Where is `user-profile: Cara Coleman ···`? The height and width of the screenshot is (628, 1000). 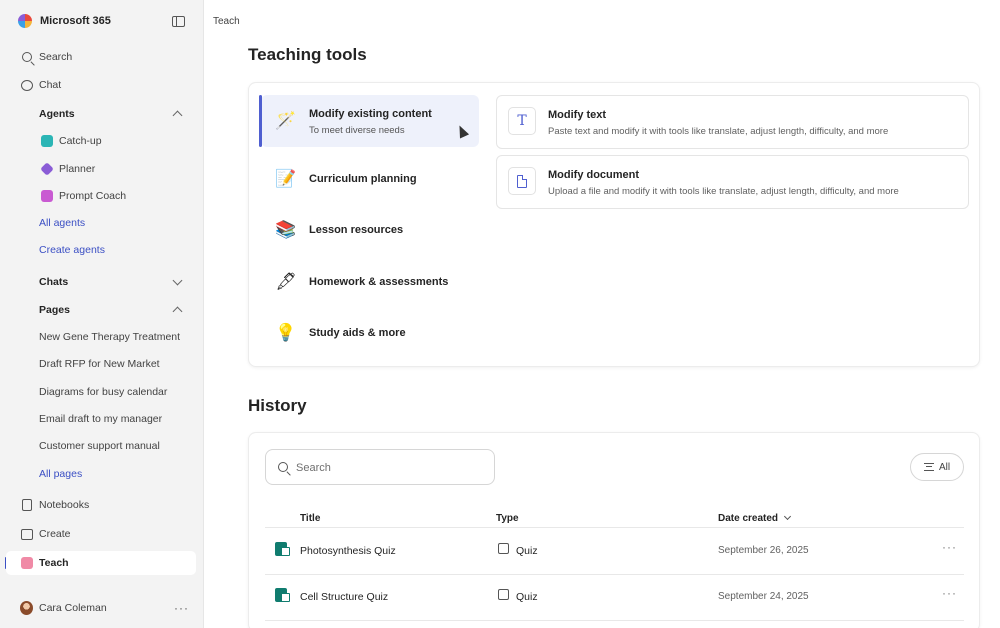
user-profile: Cara Coleman ··· is located at coordinates (102, 608).